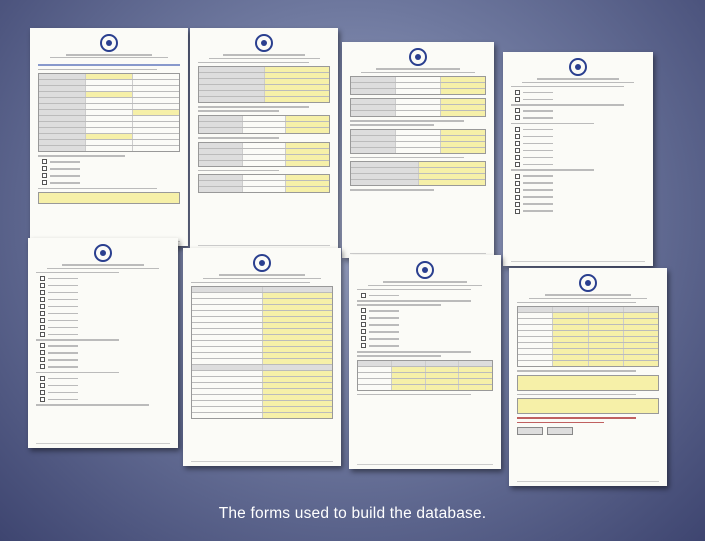 The image size is (705, 541). What do you see at coordinates (352, 513) in the screenshot?
I see `slide-caption: The forms used to build the database.` at bounding box center [352, 513].